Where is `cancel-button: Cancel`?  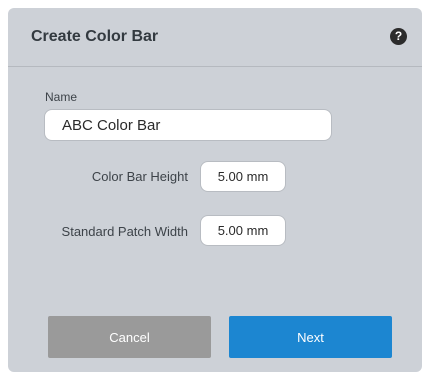 cancel-button: Cancel is located at coordinates (129, 337).